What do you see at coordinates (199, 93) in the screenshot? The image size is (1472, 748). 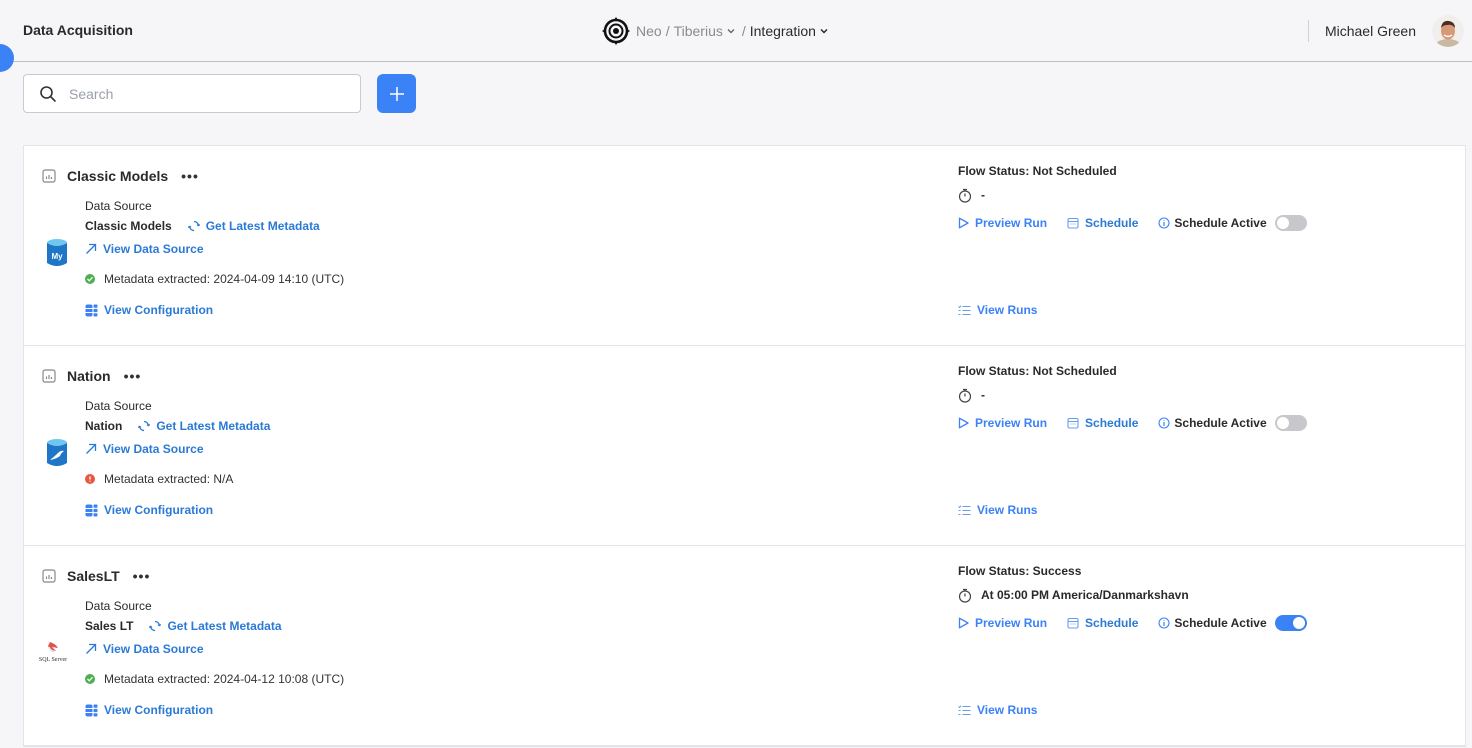 I see `search-input` at bounding box center [199, 93].